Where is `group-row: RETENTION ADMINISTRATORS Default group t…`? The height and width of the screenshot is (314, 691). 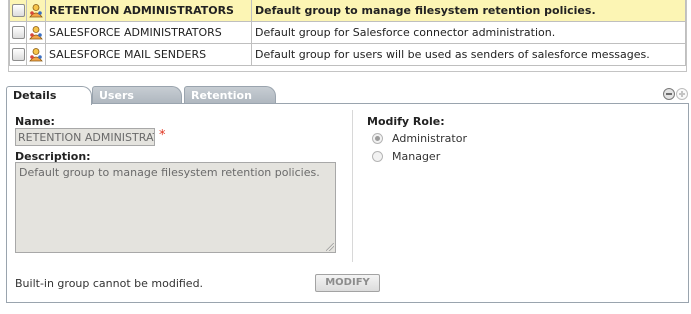 group-row: RETENTION ADMINISTRATORS Default group t… is located at coordinates (347, 11).